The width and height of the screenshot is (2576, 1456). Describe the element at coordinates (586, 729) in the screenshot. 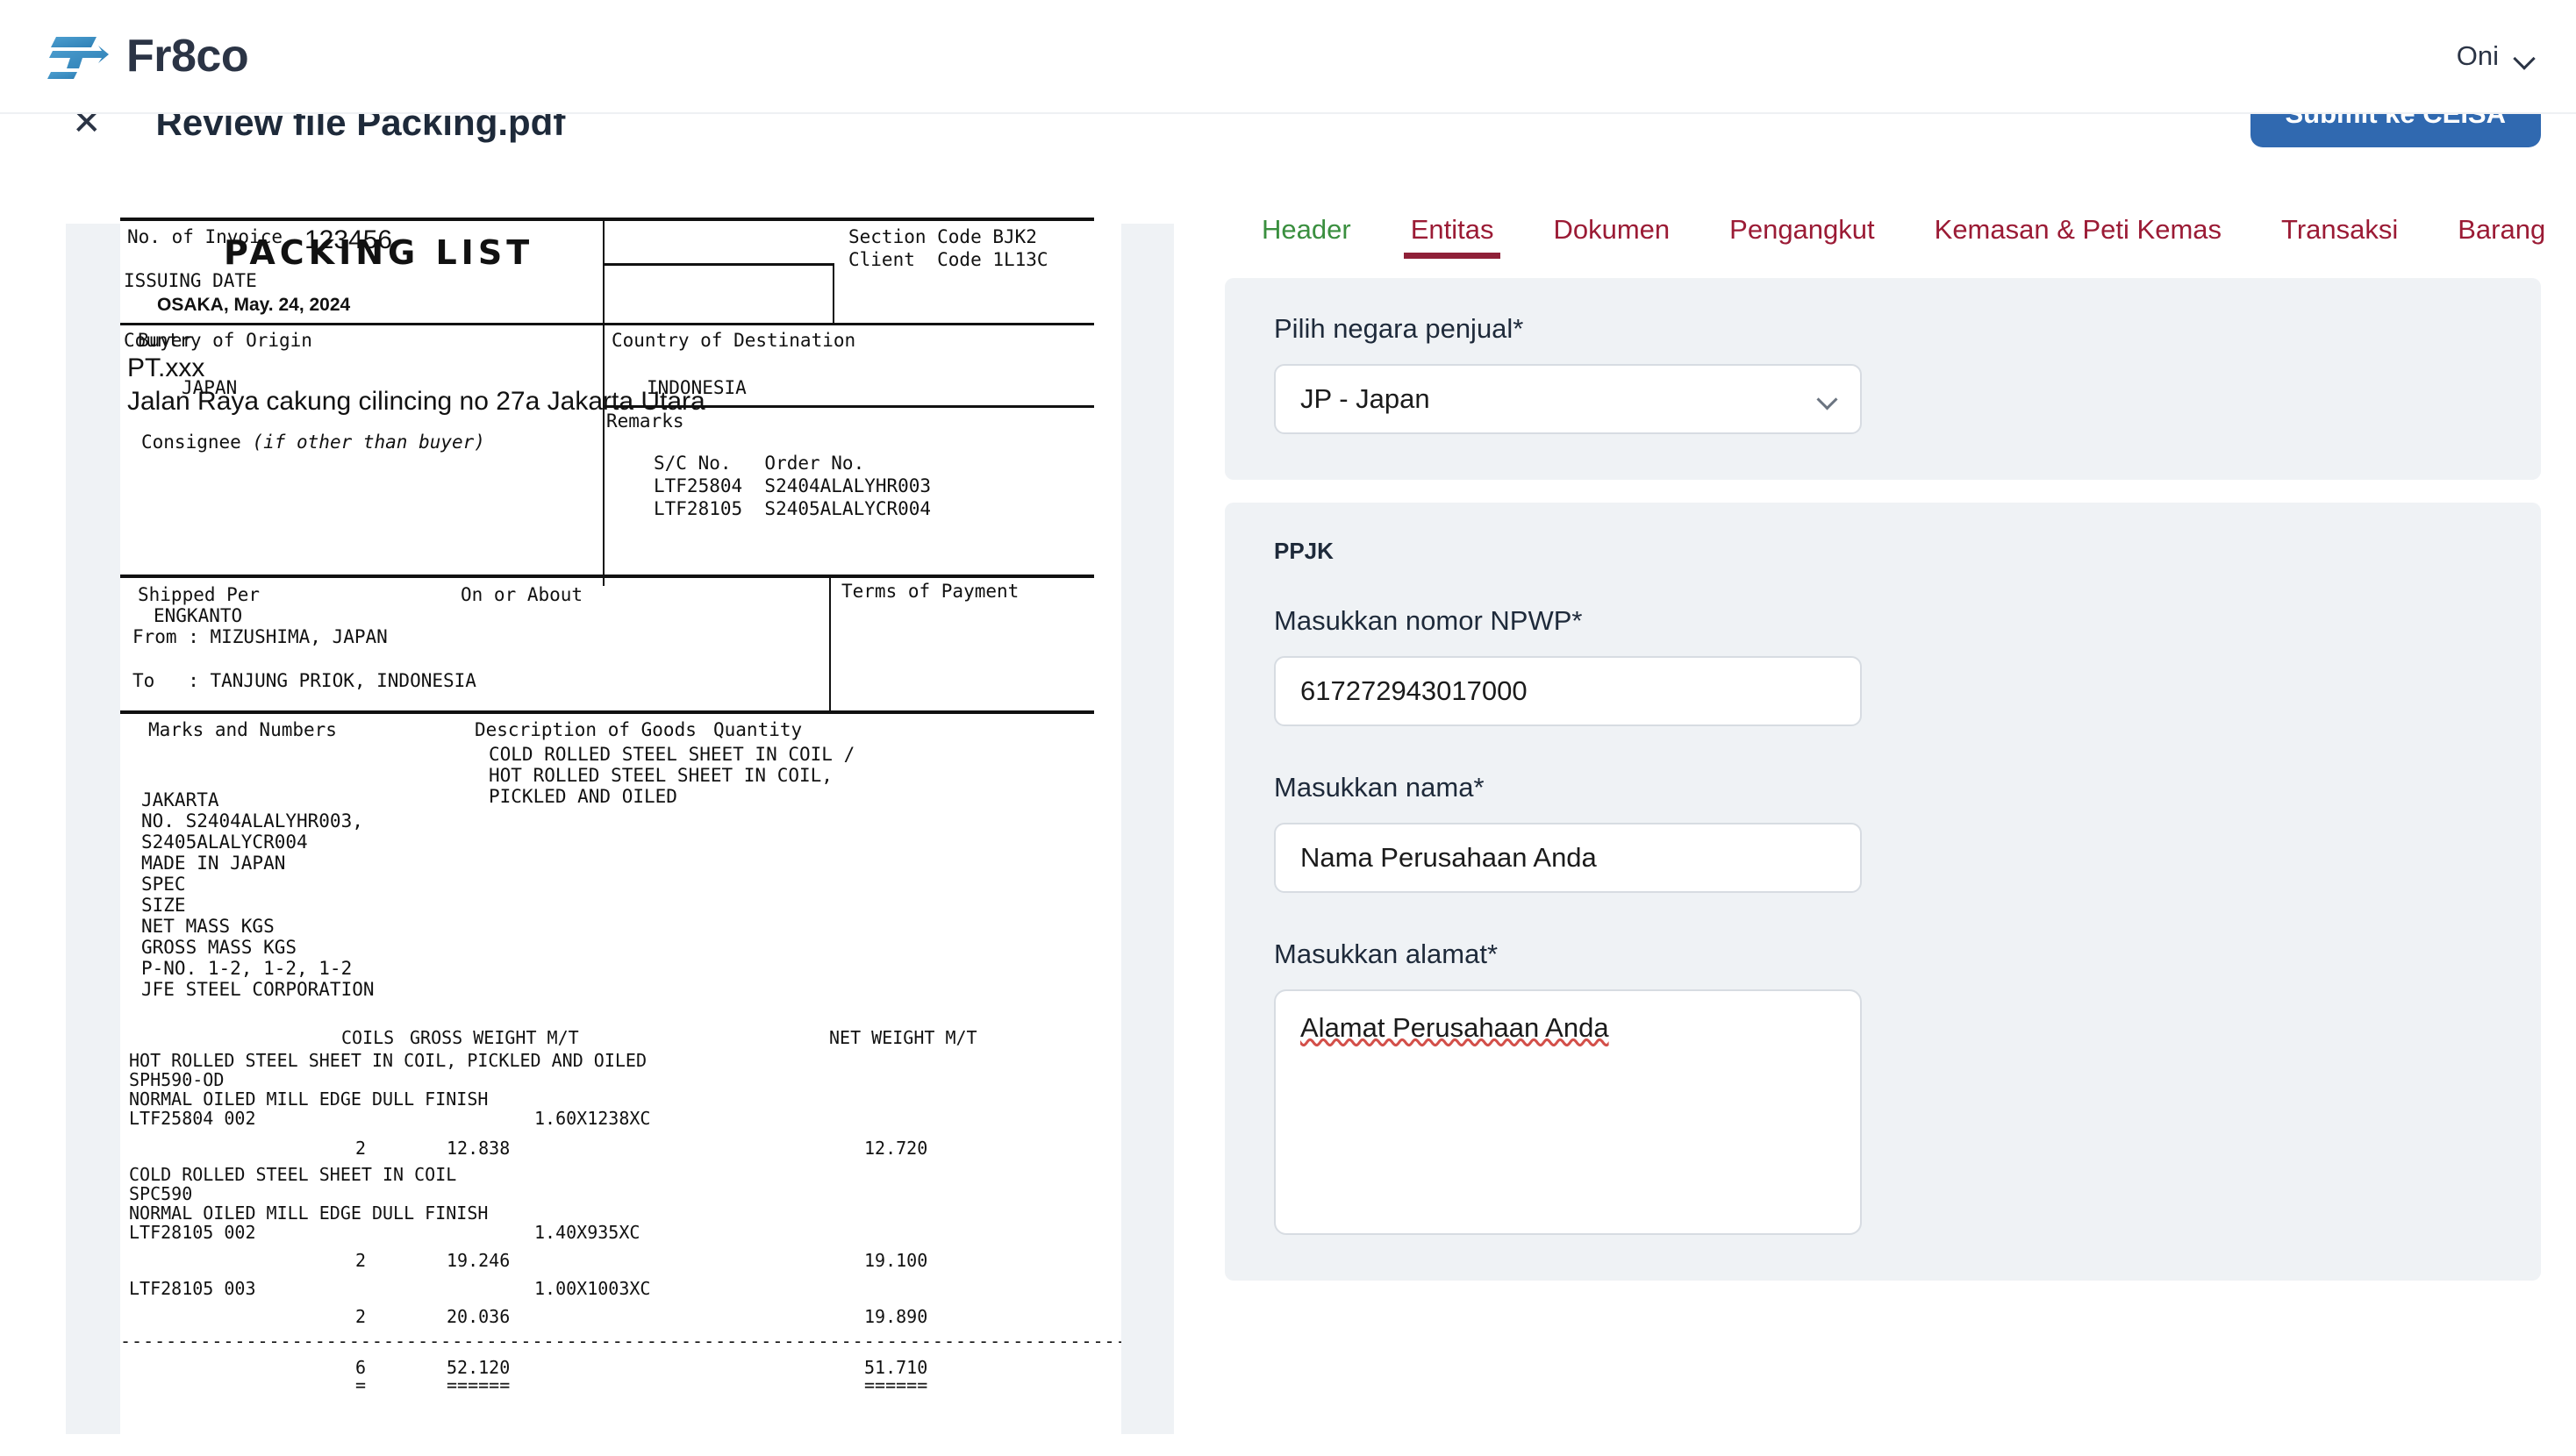

I see `pdf-description-label: Description of Goods` at that location.